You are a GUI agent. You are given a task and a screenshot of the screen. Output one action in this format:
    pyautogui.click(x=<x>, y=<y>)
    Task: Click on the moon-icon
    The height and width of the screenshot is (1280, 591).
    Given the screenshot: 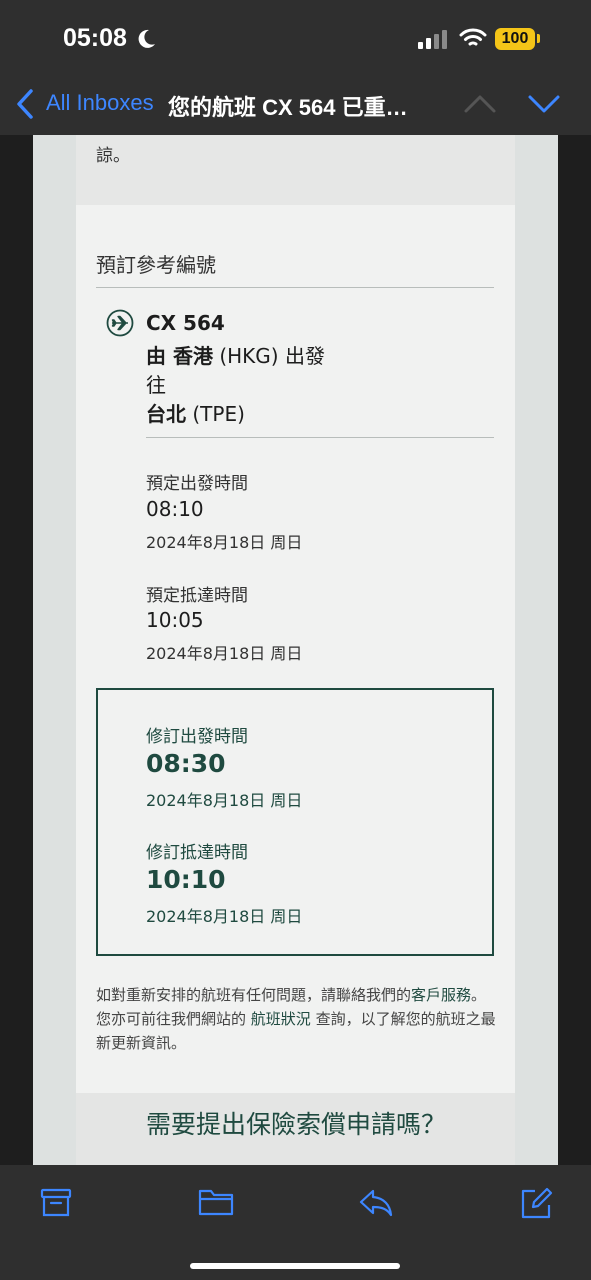 What is the action you would take?
    pyautogui.click(x=146, y=38)
    